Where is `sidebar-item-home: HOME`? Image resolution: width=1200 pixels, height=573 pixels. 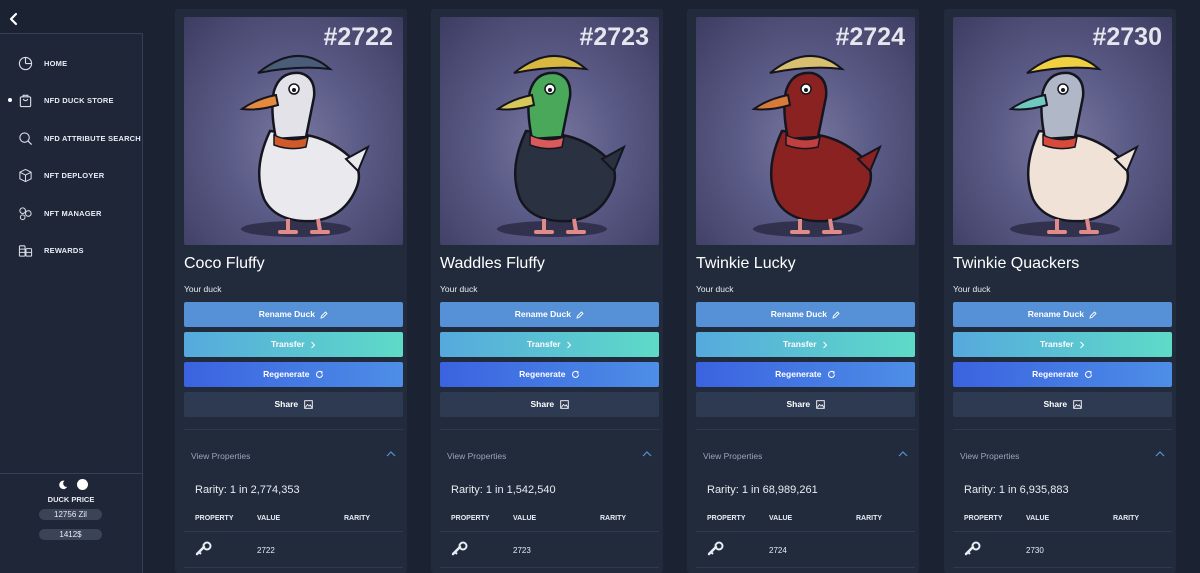
sidebar-item-home: HOME is located at coordinates (71, 63).